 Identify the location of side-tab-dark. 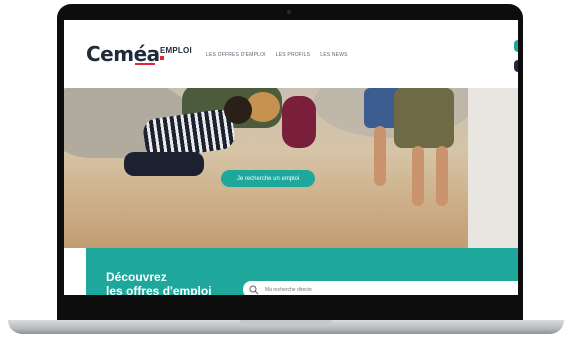
(516, 66).